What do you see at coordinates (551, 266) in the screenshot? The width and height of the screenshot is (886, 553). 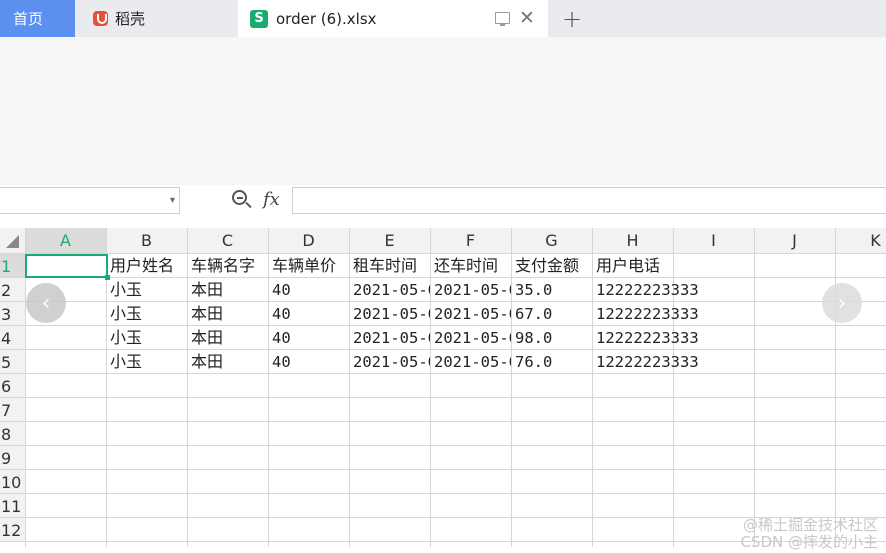 I see `cell-g1: 支付金额` at bounding box center [551, 266].